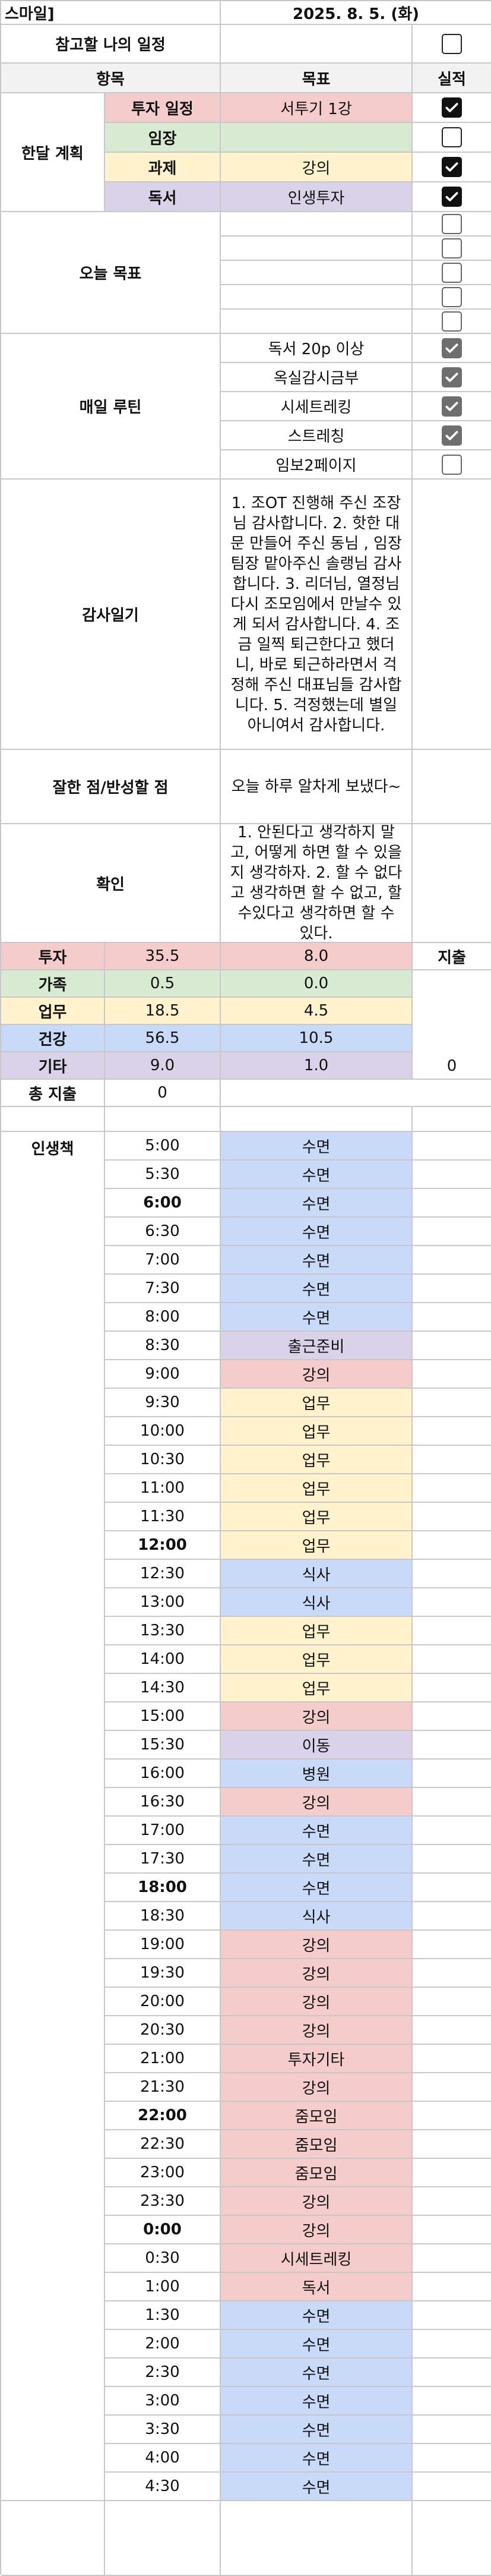  What do you see at coordinates (110, 79) in the screenshot?
I see `col-header-item-text: 항목` at bounding box center [110, 79].